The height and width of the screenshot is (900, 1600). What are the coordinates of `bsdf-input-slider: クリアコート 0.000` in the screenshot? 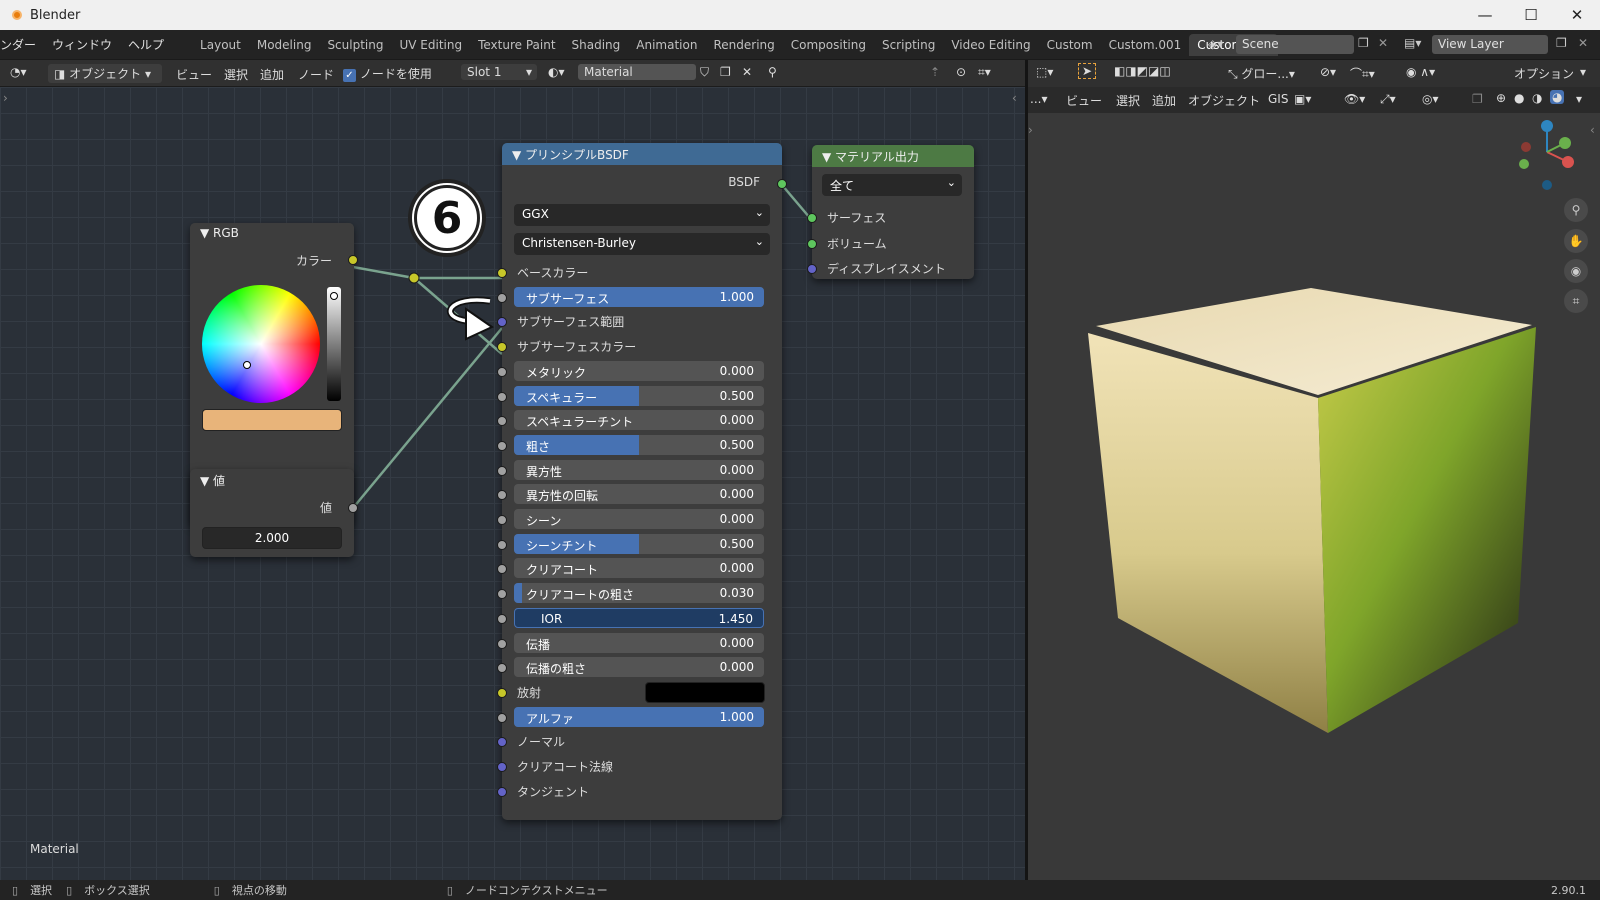 It's located at (639, 568).